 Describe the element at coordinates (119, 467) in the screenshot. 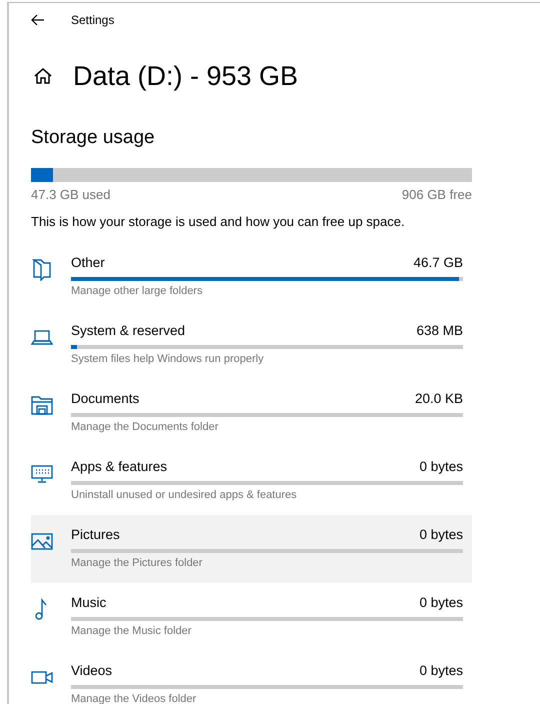

I see `category-name: Apps & features` at that location.